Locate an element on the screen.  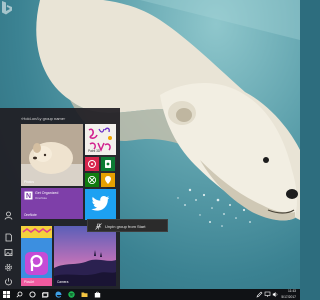
search-icon is located at coordinates (19, 294).